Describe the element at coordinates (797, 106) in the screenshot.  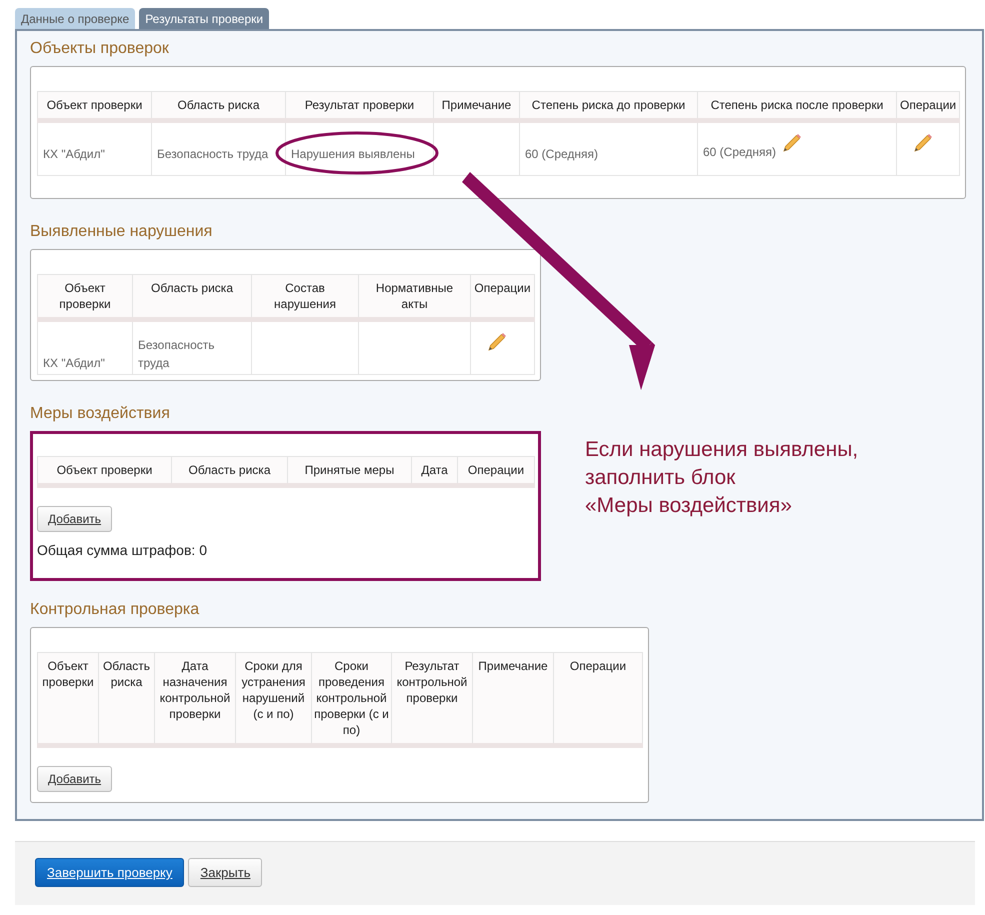
I see `column-header: Степень риска после проверки` at that location.